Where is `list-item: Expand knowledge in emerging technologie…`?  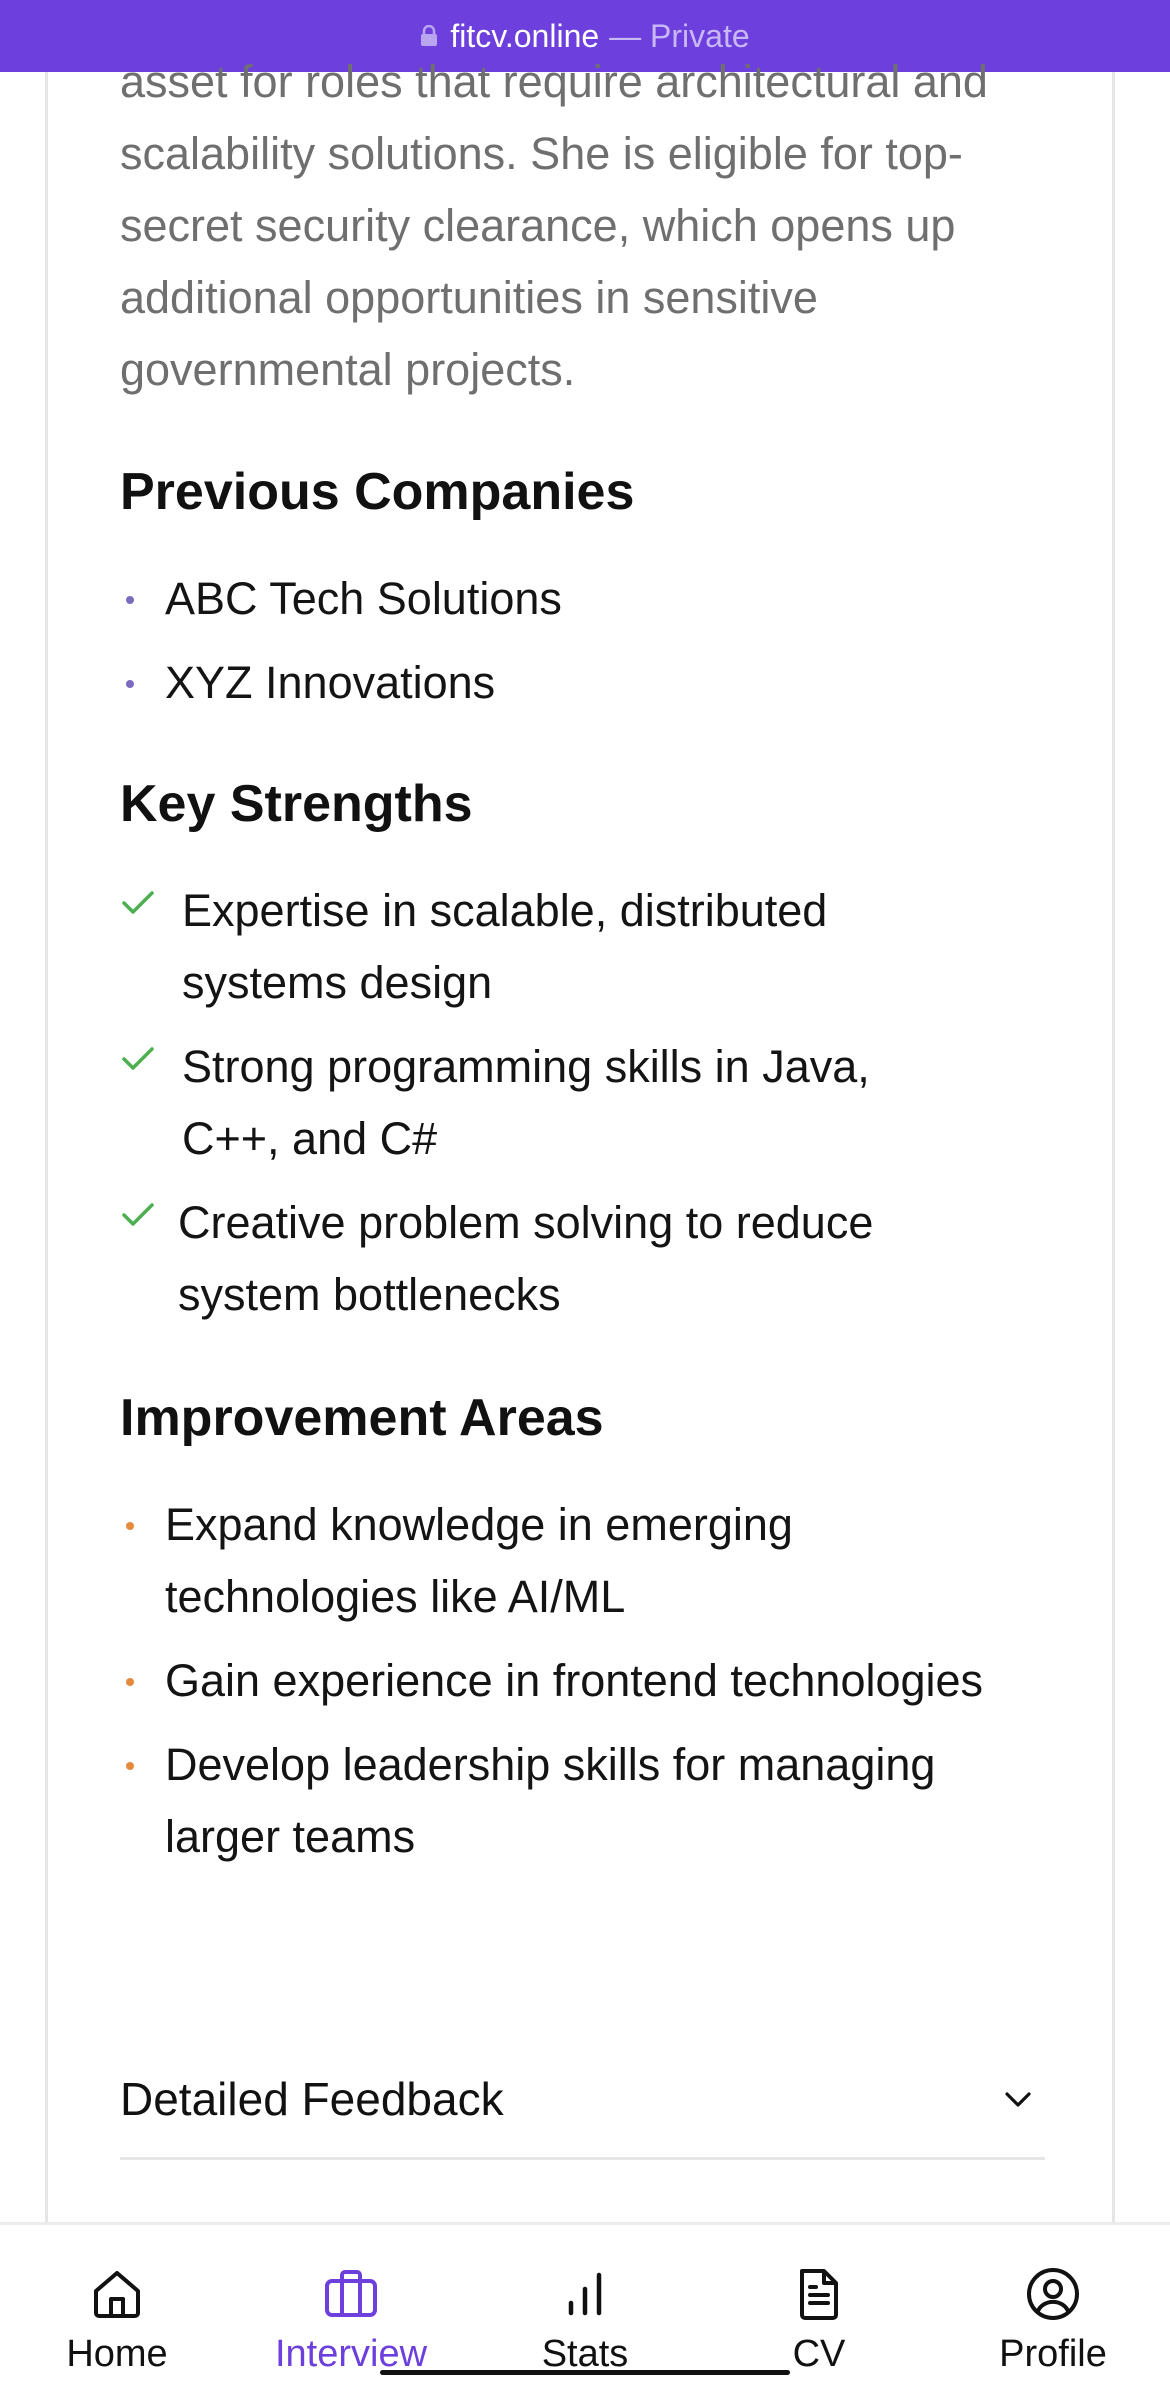 list-item: Expand knowledge in emerging technologie… is located at coordinates (585, 1561).